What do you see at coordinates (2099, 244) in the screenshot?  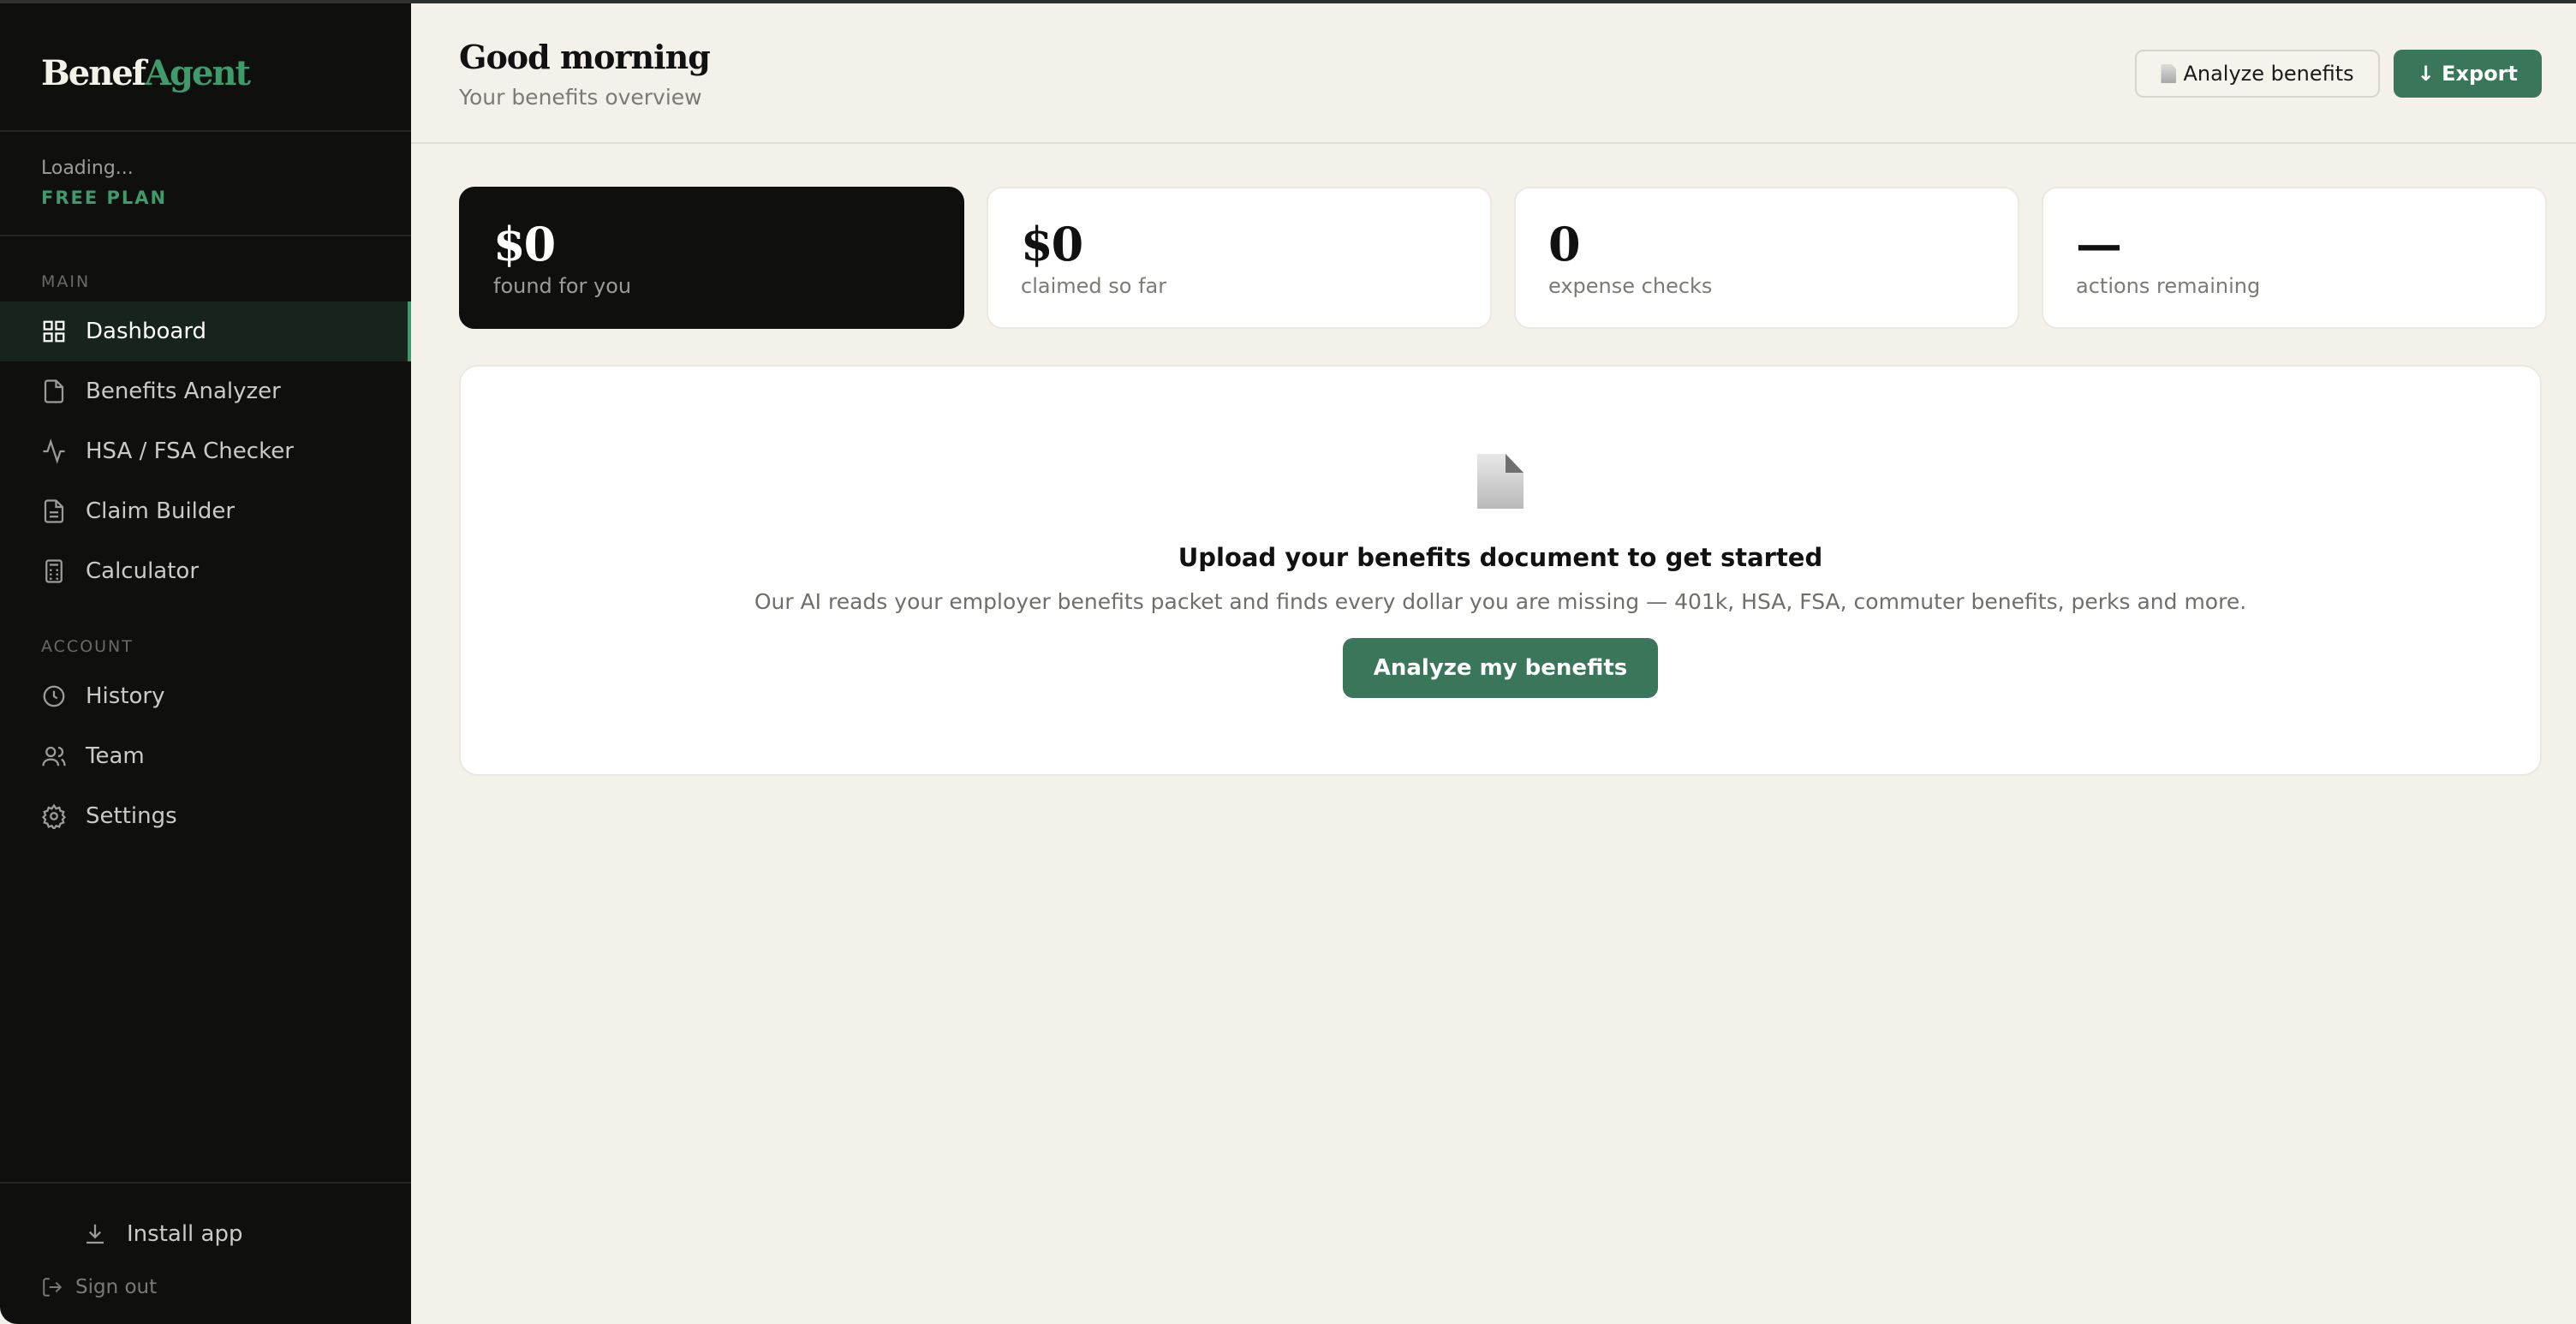 I see `stat-value: —` at bounding box center [2099, 244].